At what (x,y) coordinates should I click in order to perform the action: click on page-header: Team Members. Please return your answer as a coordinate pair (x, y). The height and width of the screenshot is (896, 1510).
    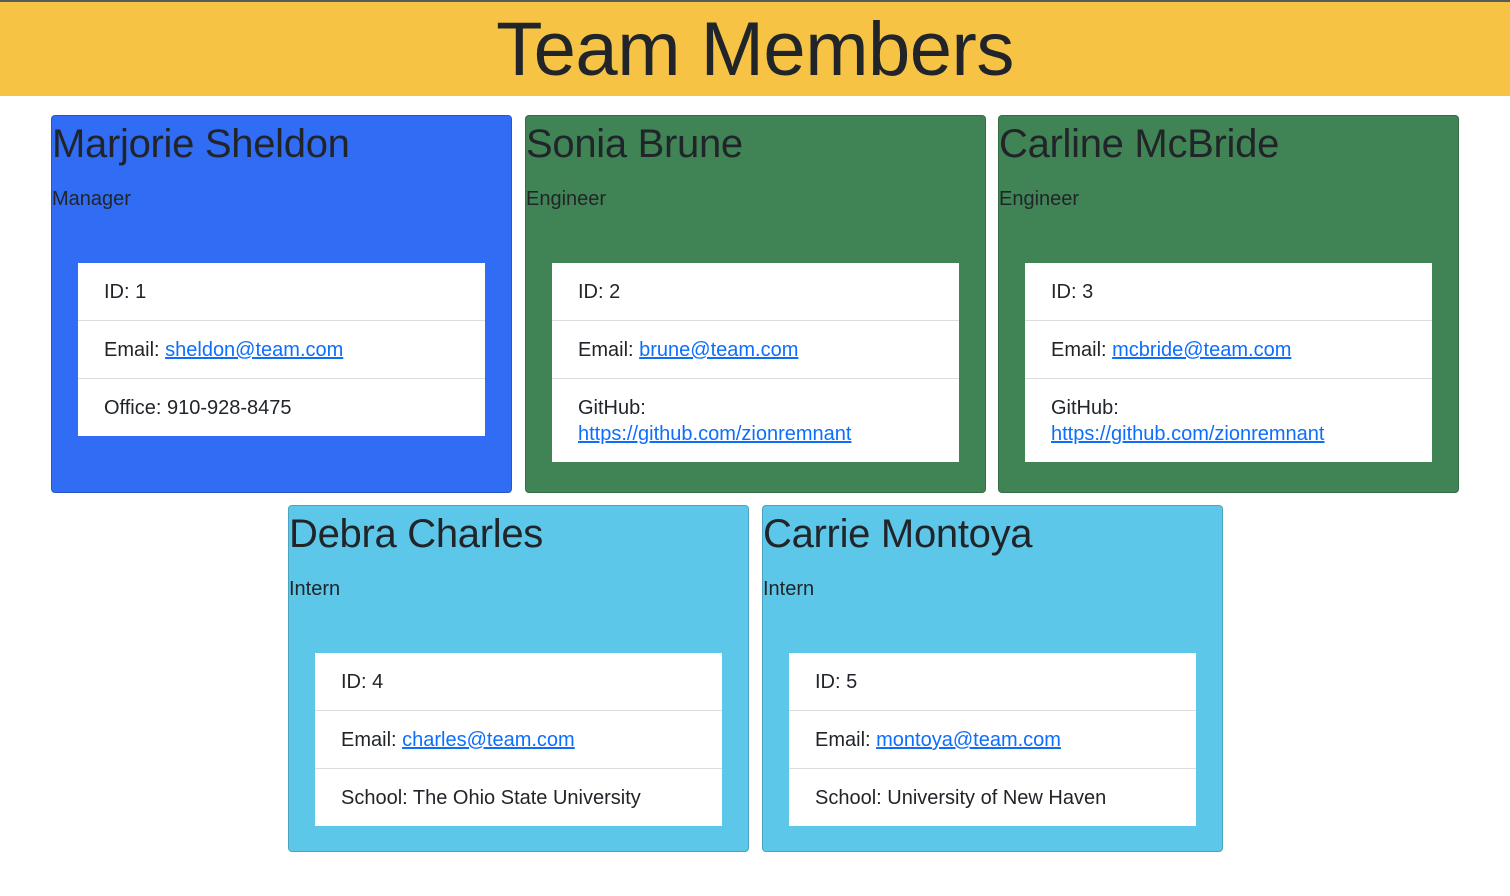
    Looking at the image, I should click on (755, 48).